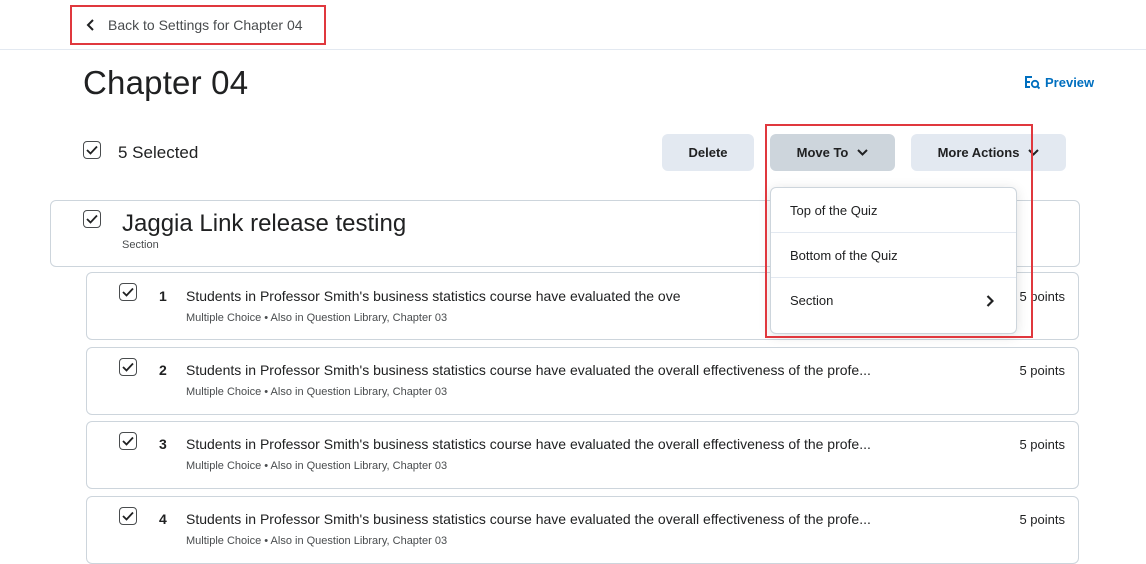  I want to click on section-checkbox, so click(92, 219).